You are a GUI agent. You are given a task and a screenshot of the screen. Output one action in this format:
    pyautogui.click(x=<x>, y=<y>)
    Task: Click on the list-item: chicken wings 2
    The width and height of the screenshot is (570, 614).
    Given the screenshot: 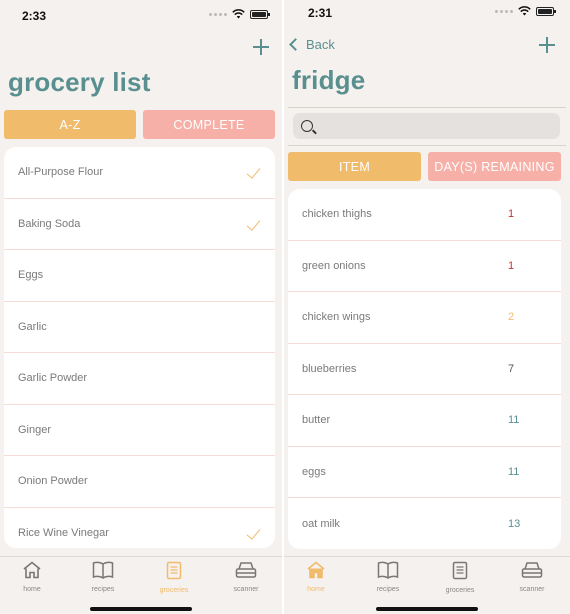 What is the action you would take?
    pyautogui.click(x=424, y=318)
    